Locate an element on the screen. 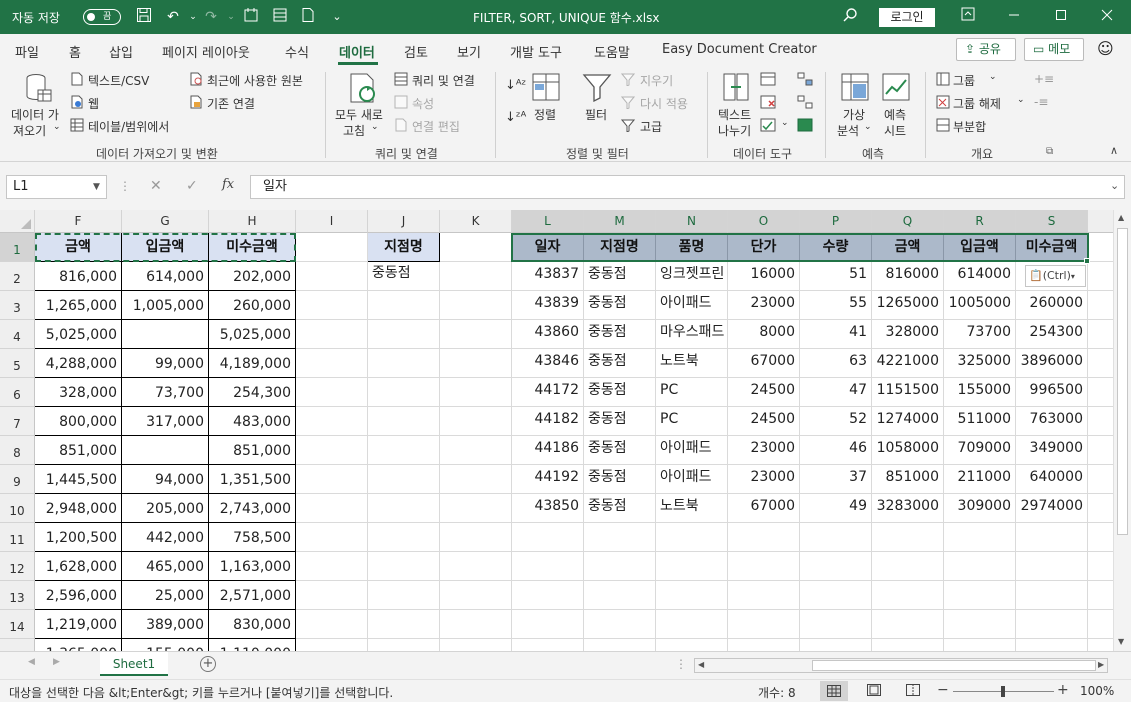 This screenshot has width=1131, height=702. row-header-13: 13 is located at coordinates (17, 595).